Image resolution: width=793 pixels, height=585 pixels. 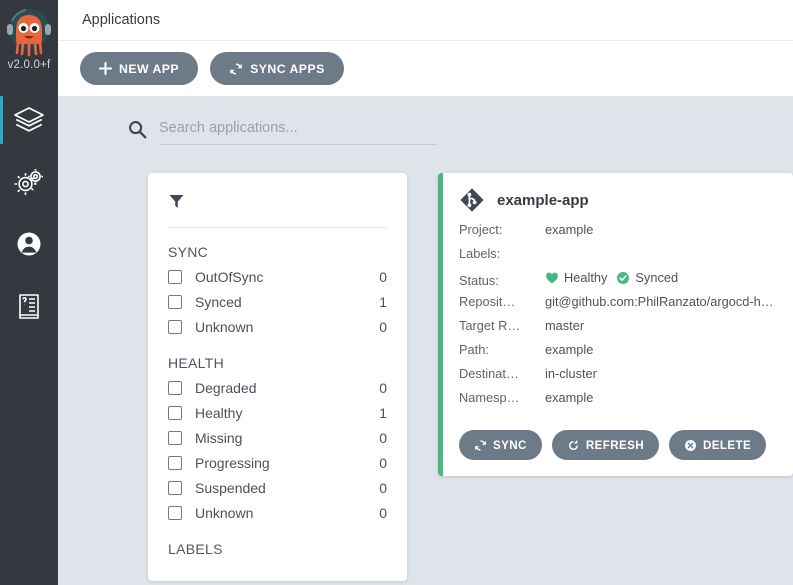 I want to click on filter-option-row: Suspended 0, so click(x=277, y=487).